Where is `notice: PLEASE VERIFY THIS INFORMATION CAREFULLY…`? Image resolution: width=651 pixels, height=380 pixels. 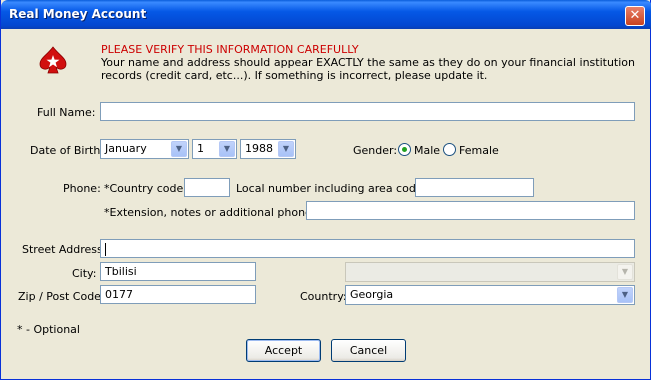
notice: PLEASE VERIFY THIS INFORMATION CAREFULLY… is located at coordinates (368, 62).